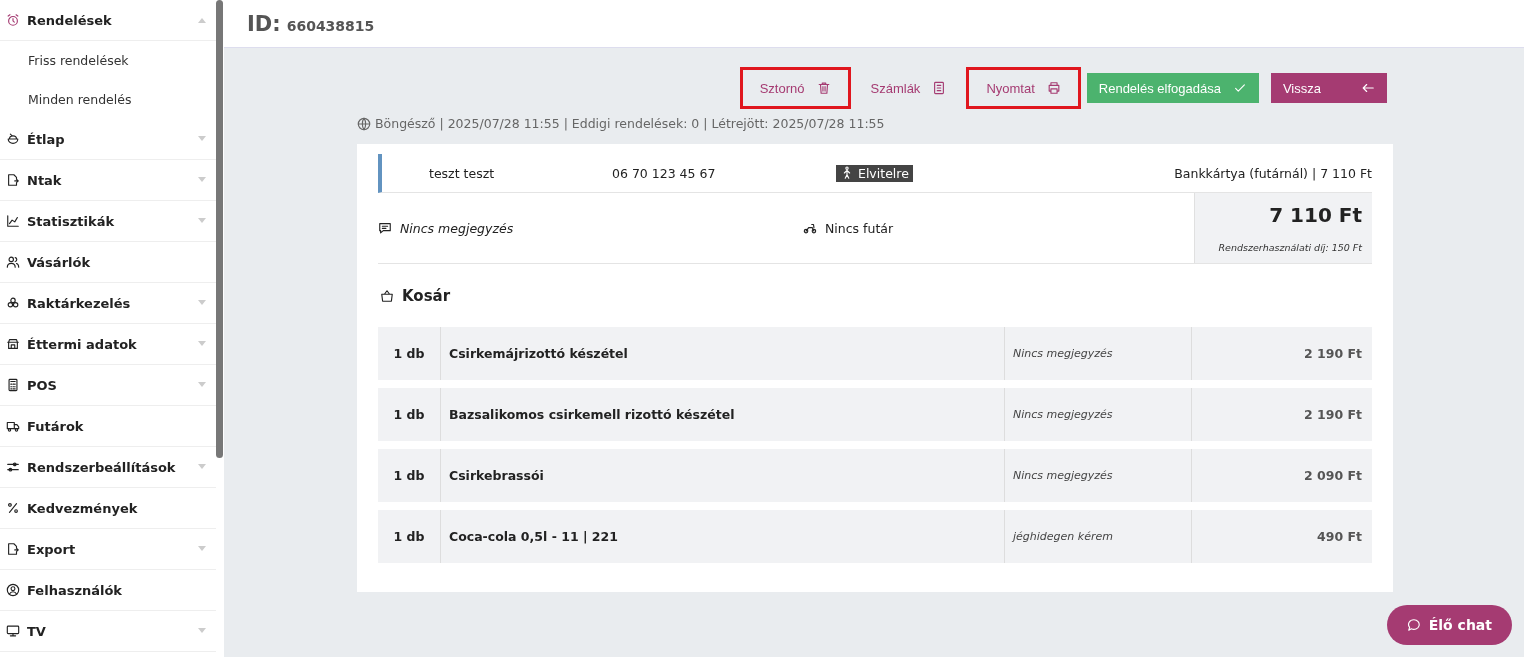  I want to click on courier-status: Nincs futár, so click(859, 228).